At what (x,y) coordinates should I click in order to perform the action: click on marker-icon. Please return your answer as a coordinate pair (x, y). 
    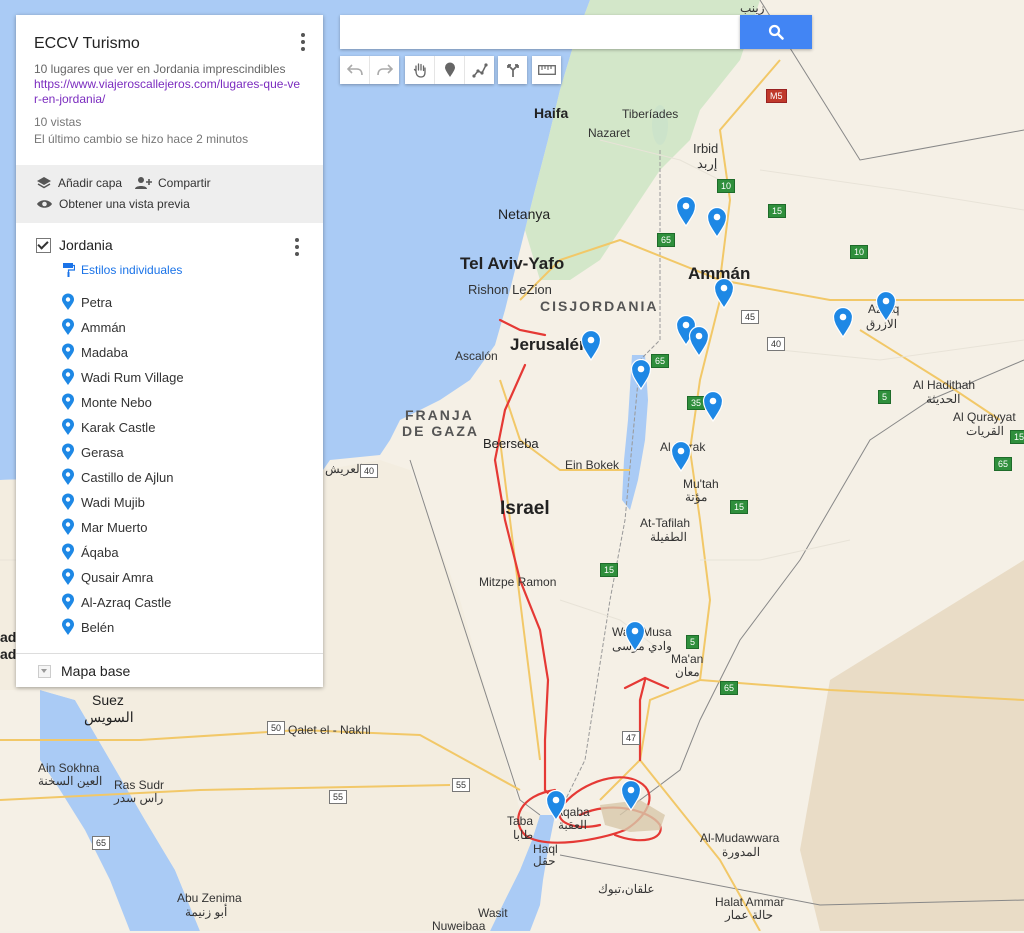
    Looking at the image, I should click on (450, 70).